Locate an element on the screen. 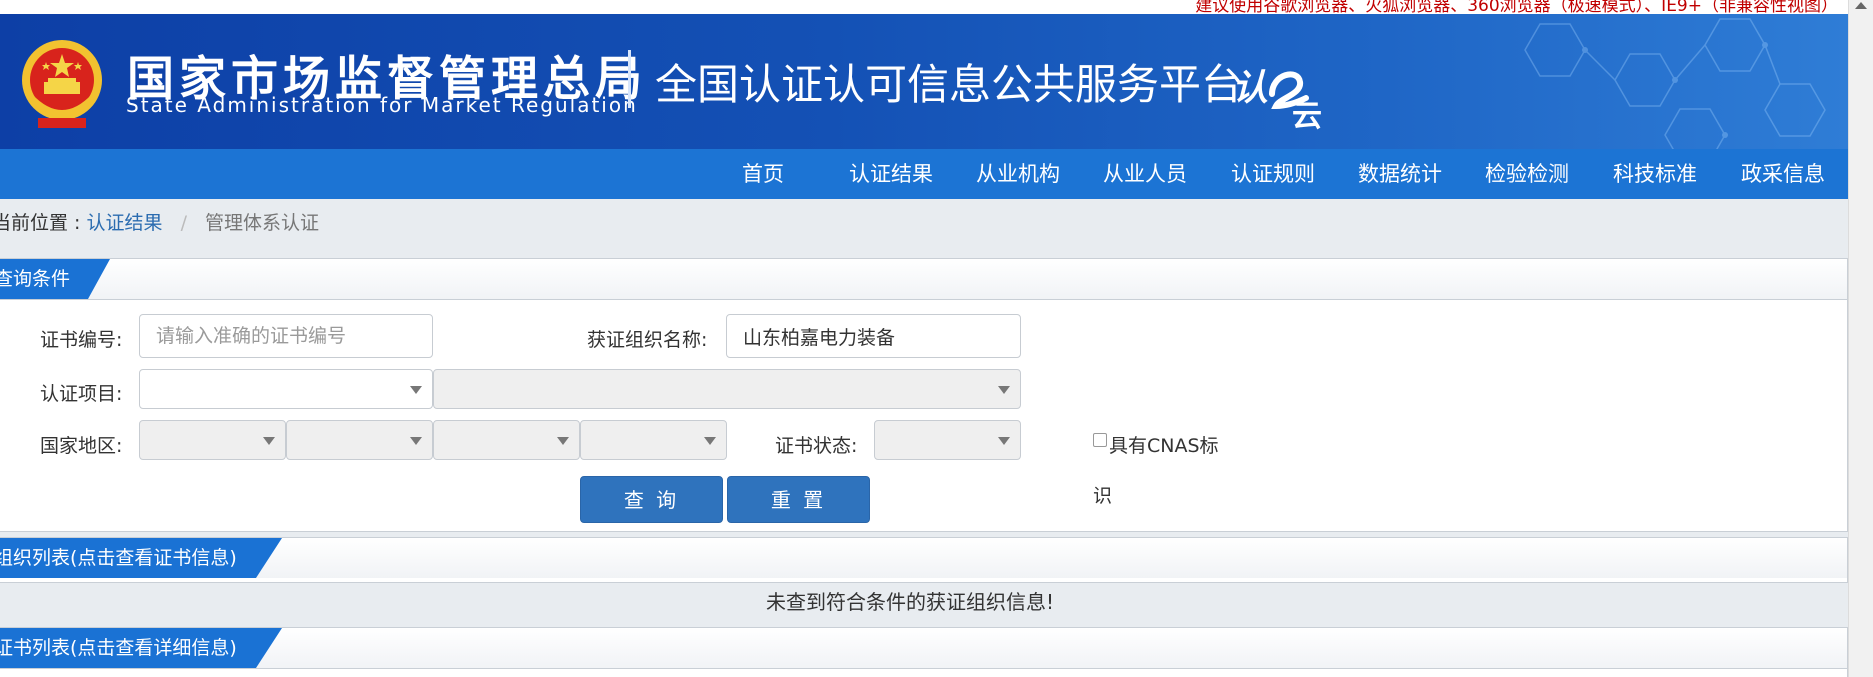 This screenshot has width=1873, height=677. cert-list-tab: 证书列表(点击查看详细信息) is located at coordinates (141, 648).